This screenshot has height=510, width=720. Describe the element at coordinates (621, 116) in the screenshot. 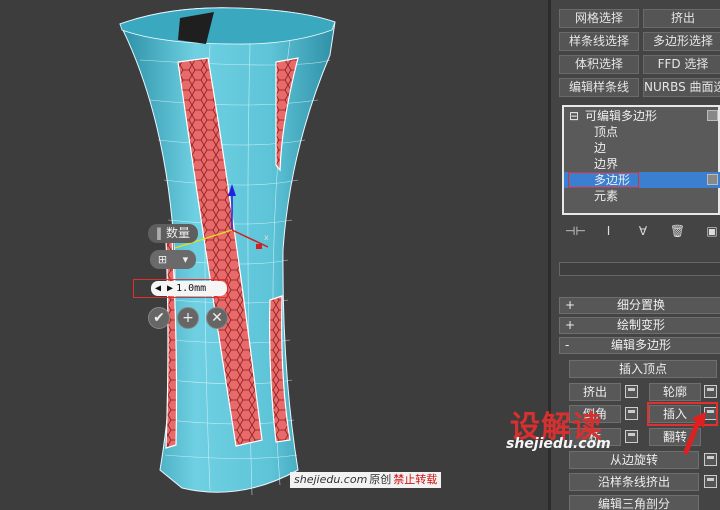

I see `stack-root-label: 可编辑多边形` at that location.